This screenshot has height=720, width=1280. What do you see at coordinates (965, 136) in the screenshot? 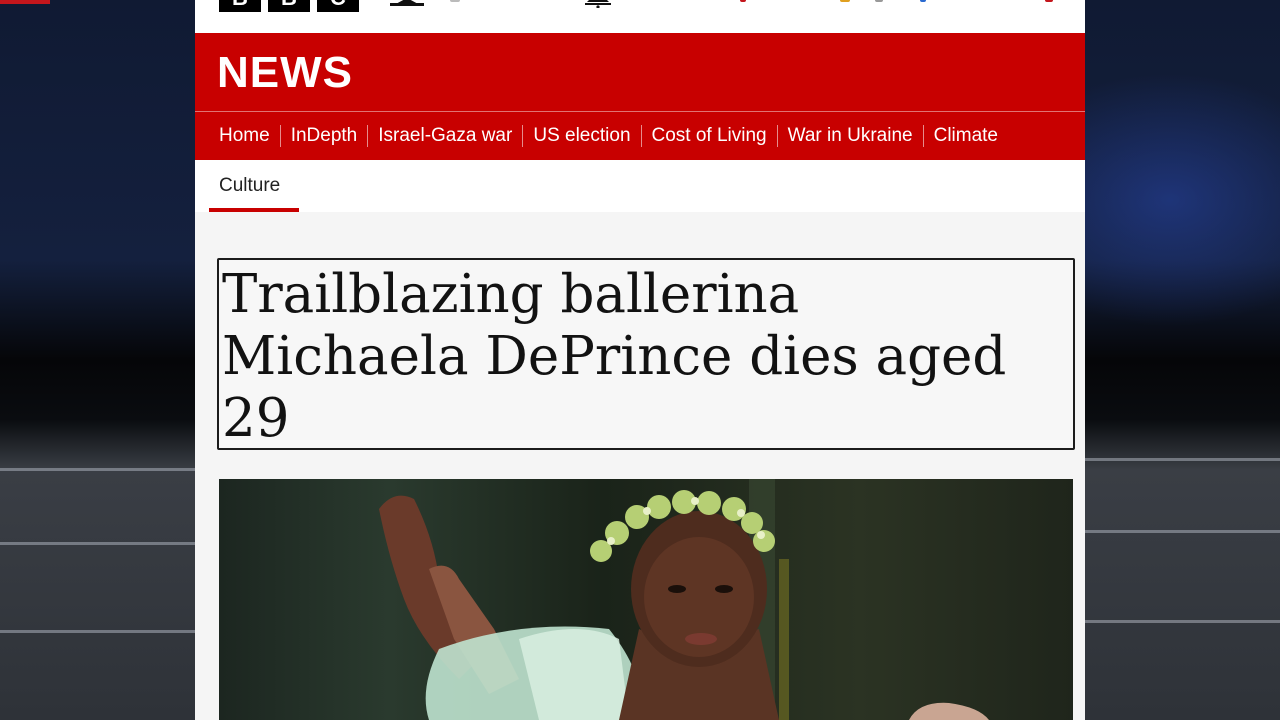
I see `nav-item-climate: Climate` at bounding box center [965, 136].